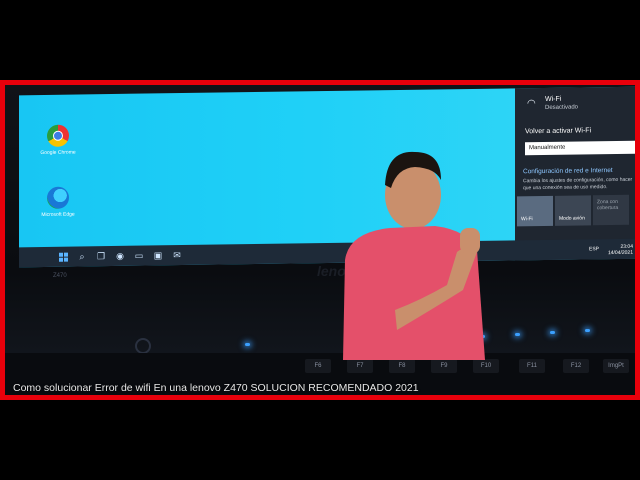 Image resolution: width=640 pixels, height=480 pixels. What do you see at coordinates (120, 256) in the screenshot?
I see `edge-taskbar-icon: ◉` at bounding box center [120, 256].